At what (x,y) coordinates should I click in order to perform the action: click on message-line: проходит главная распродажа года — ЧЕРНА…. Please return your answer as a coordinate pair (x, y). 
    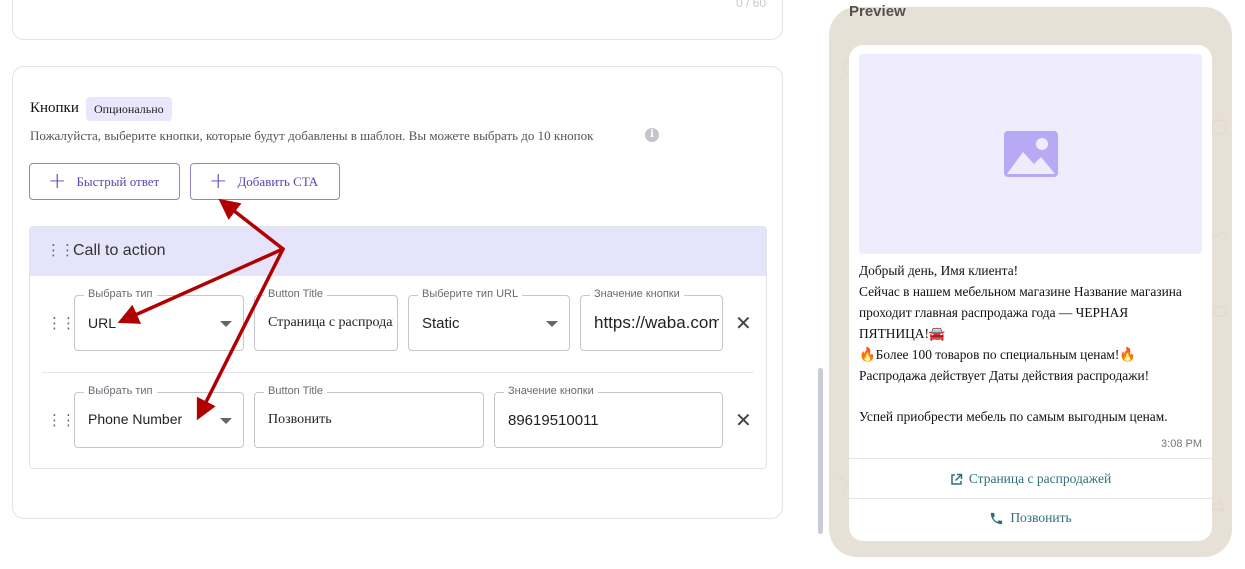
    Looking at the image, I should click on (994, 312).